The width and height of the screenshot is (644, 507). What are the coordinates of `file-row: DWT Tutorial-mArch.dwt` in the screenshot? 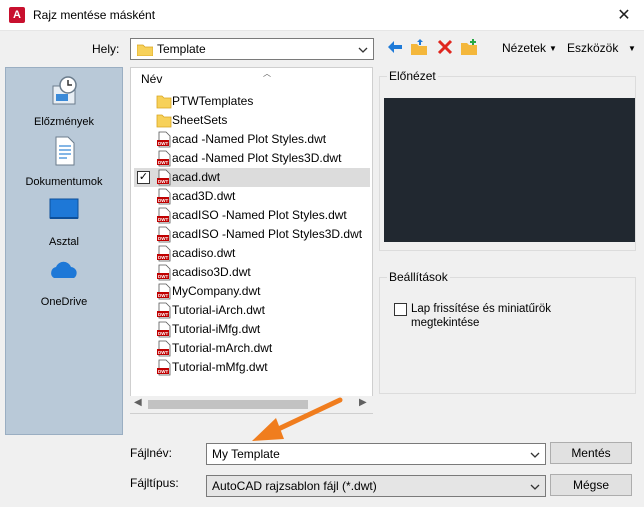 It's located at (252, 348).